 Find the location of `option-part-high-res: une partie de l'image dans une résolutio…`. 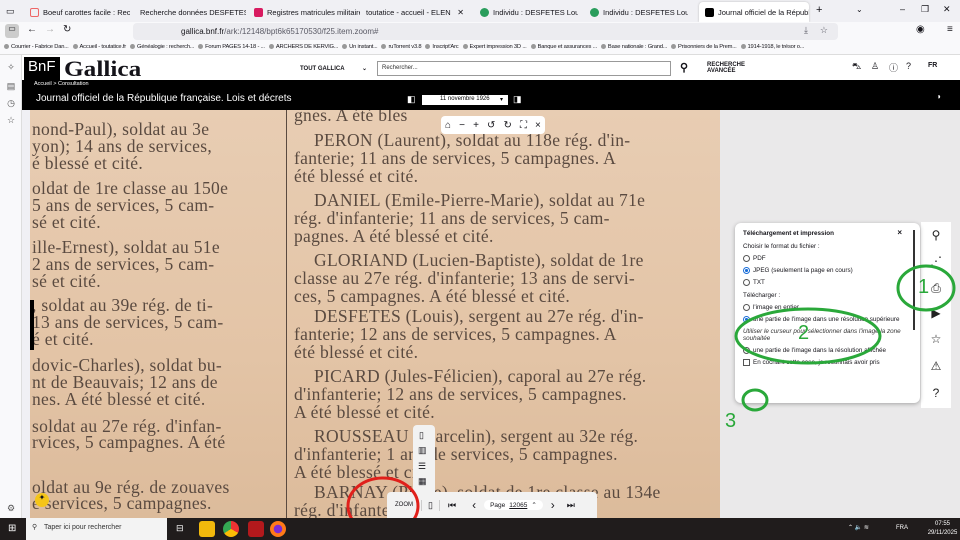

option-part-high-res: une partie de l'image dans une résolutio… is located at coordinates (827, 319).